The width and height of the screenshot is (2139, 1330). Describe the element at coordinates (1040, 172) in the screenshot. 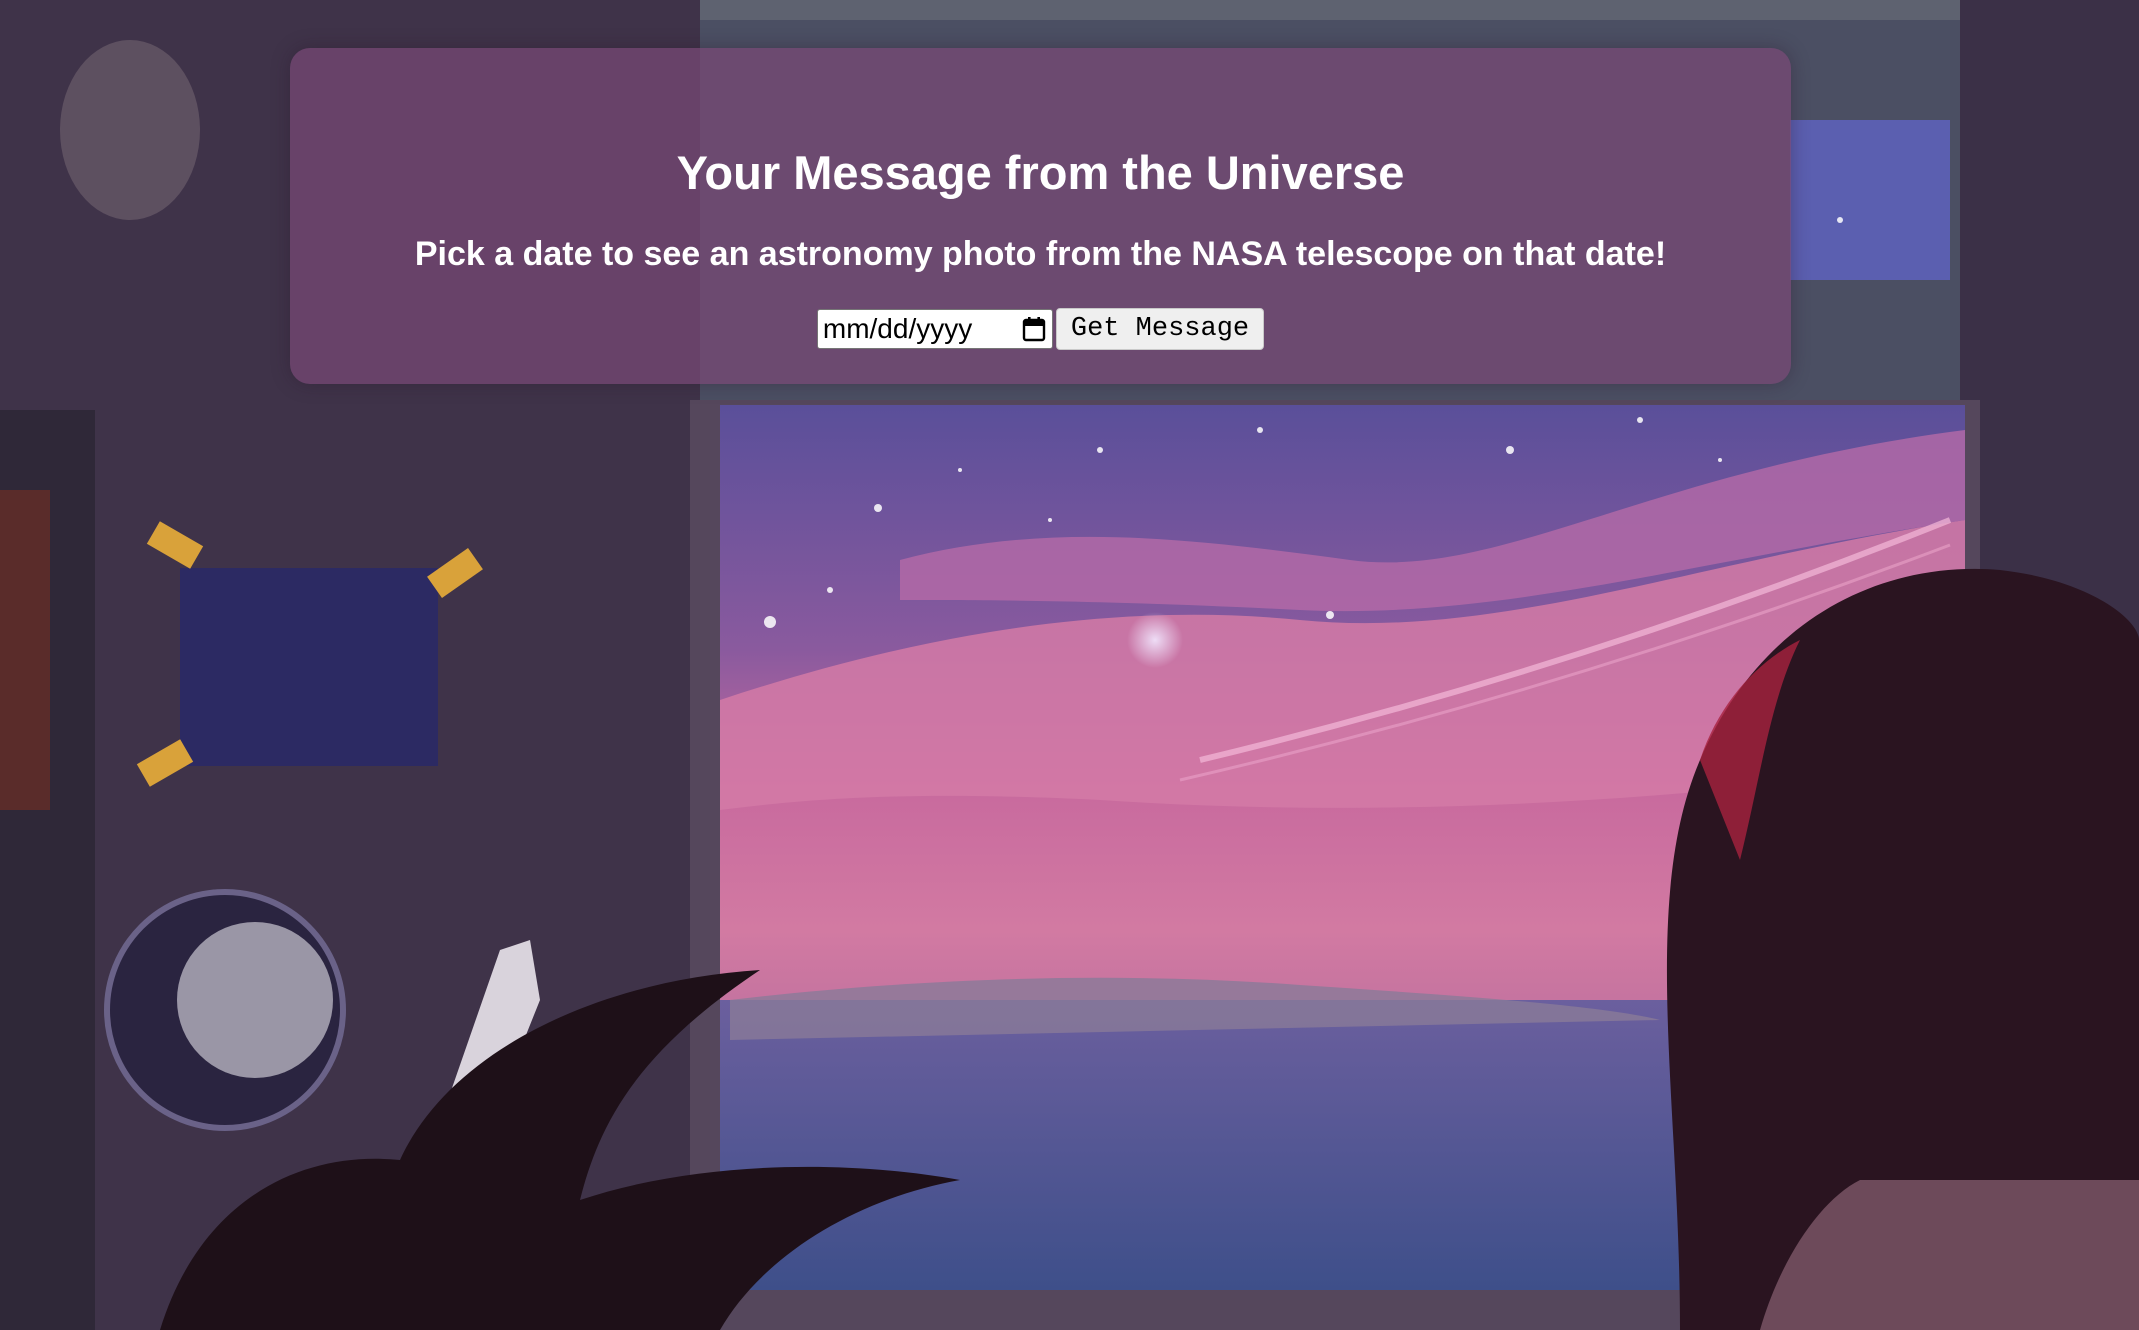

I see `page-title: Your Message from the Universe` at that location.